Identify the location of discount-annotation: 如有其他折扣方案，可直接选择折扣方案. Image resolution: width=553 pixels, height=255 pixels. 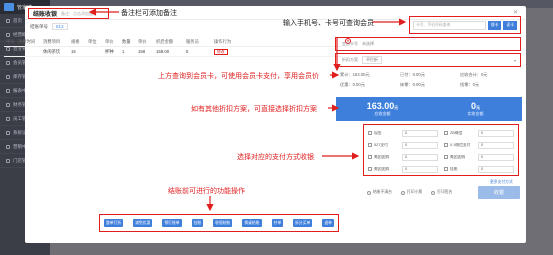
(254, 109).